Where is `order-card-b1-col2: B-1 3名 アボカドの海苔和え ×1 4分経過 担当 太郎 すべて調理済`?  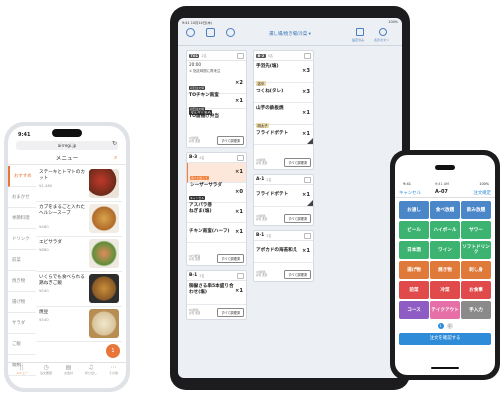 order-card-b1-col2: B-1 3名 アボカドの海苔和え ×1 4分経過 担当 太郎 すべて調理済 is located at coordinates (283, 256).